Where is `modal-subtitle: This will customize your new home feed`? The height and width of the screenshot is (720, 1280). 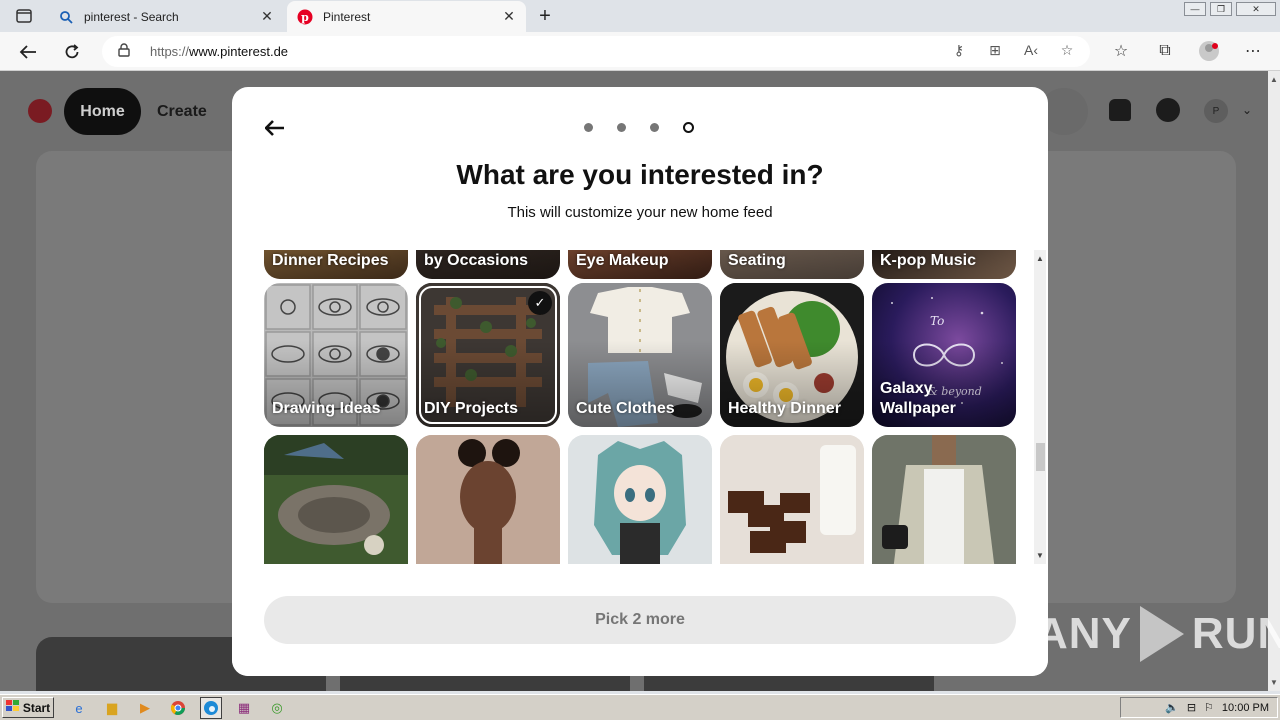 modal-subtitle: This will customize your new home feed is located at coordinates (640, 212).